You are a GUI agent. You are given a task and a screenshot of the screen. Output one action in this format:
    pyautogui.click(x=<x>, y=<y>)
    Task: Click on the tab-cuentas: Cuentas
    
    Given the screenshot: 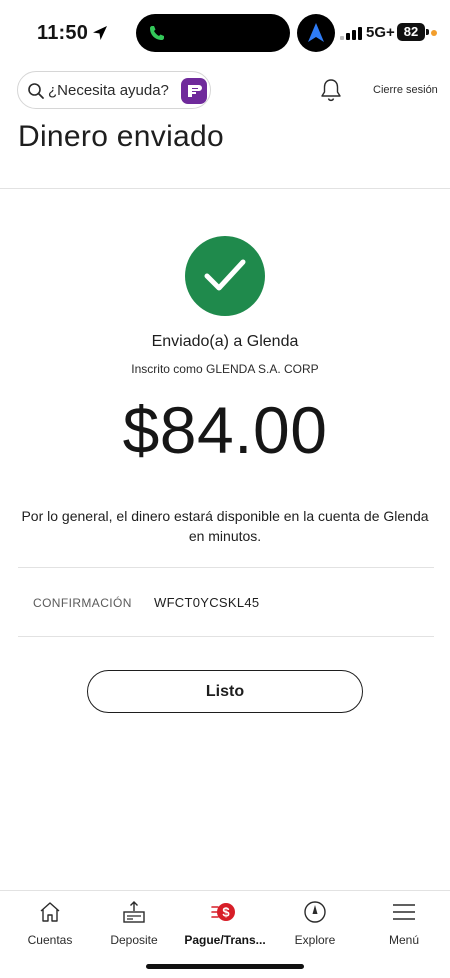 What is the action you would take?
    pyautogui.click(x=50, y=923)
    